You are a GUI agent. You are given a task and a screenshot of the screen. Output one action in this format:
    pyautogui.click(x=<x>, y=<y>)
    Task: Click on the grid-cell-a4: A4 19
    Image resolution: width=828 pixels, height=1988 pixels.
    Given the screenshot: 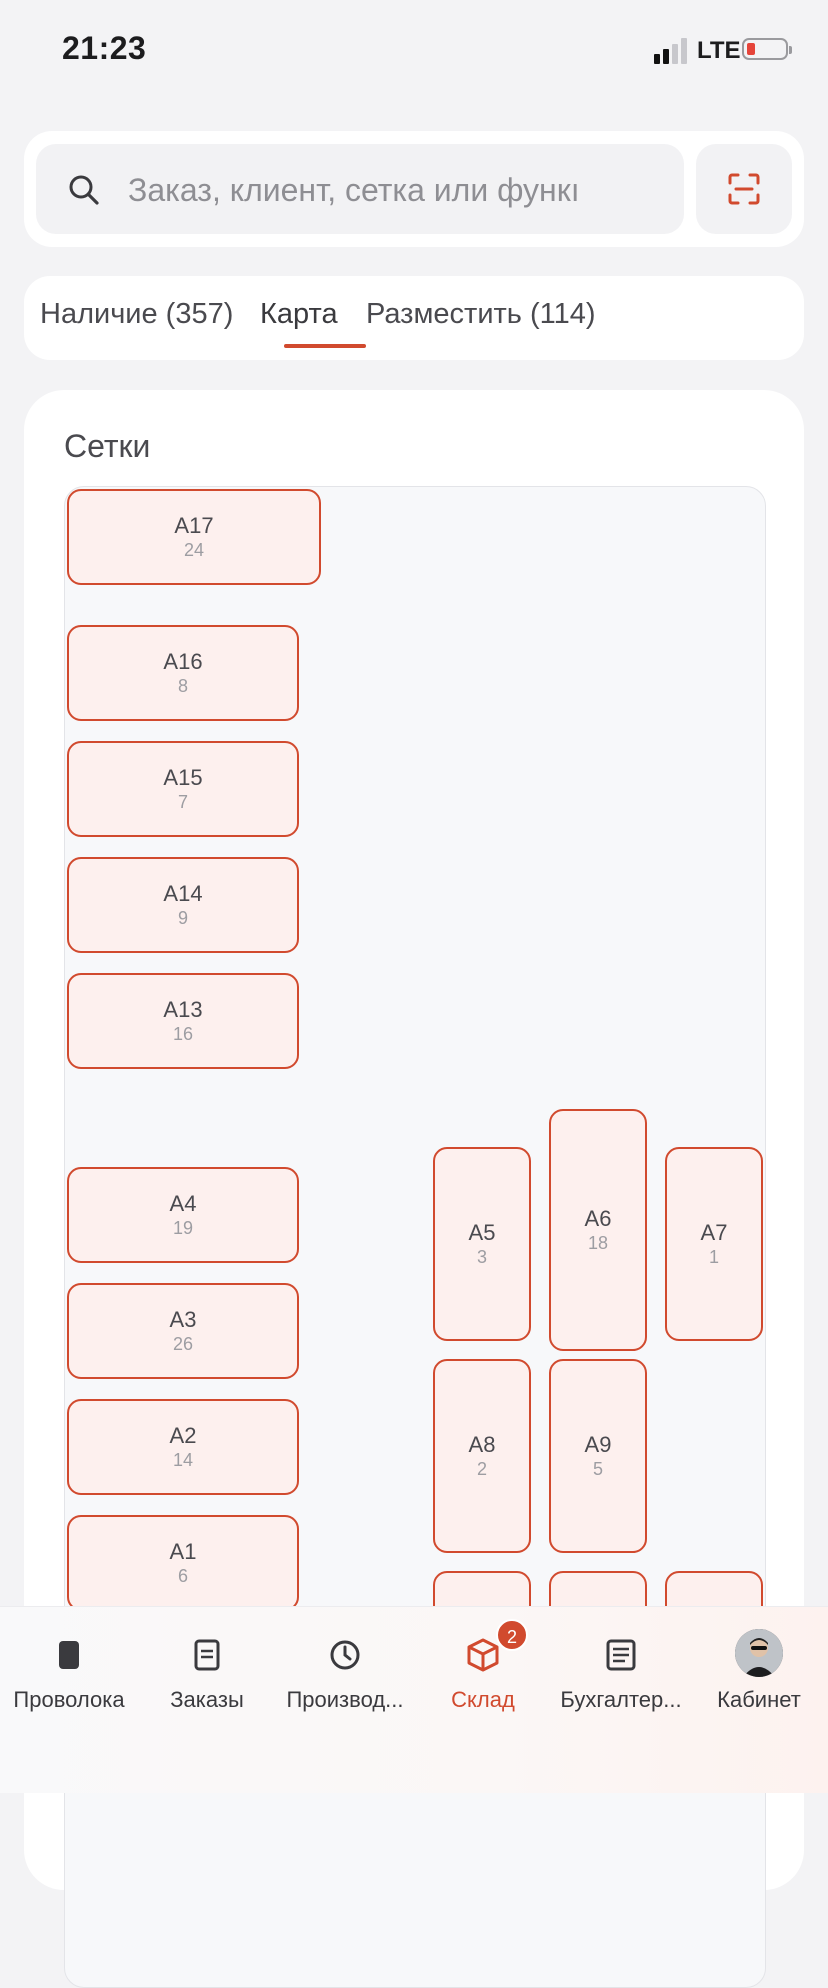 What is the action you would take?
    pyautogui.click(x=183, y=1215)
    